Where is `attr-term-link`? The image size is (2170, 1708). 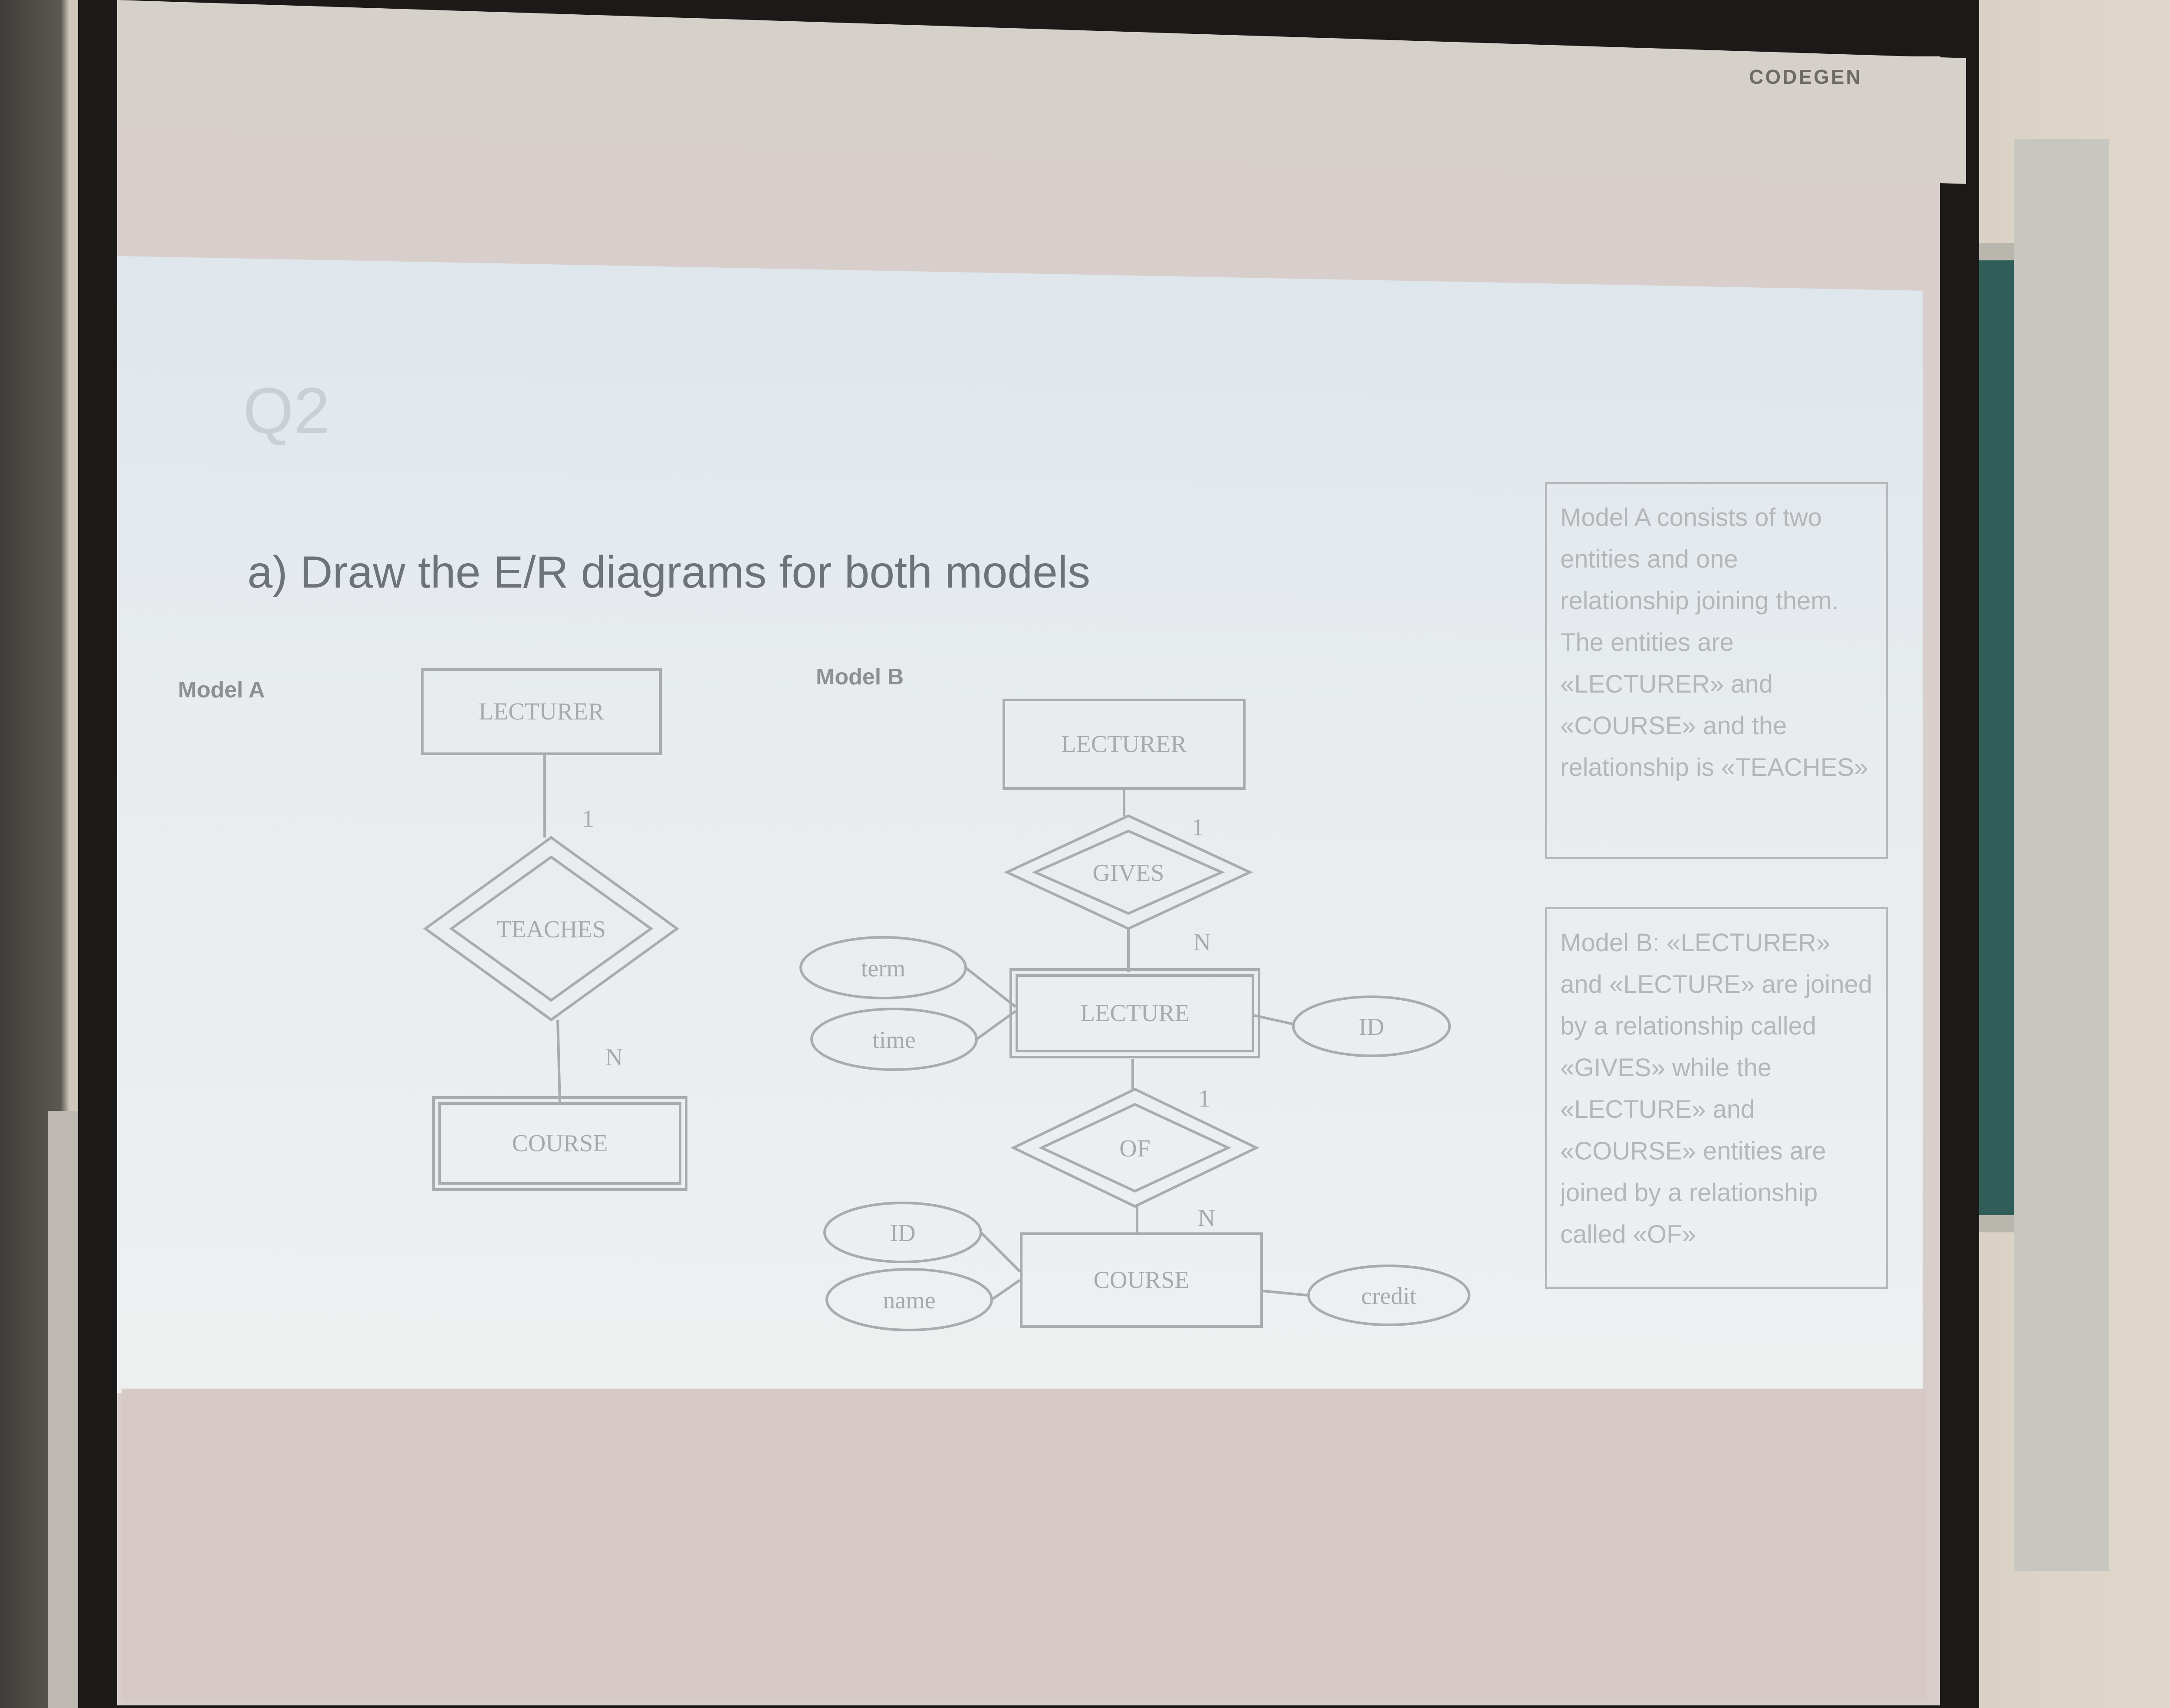 attr-term-link is located at coordinates (990, 987).